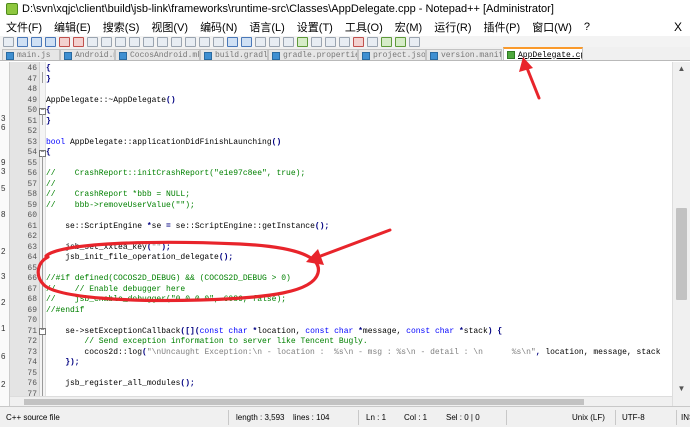 This screenshot has width=690, height=427. Describe the element at coordinates (372, 41) in the screenshot. I see `stop-macro-icon` at that location.